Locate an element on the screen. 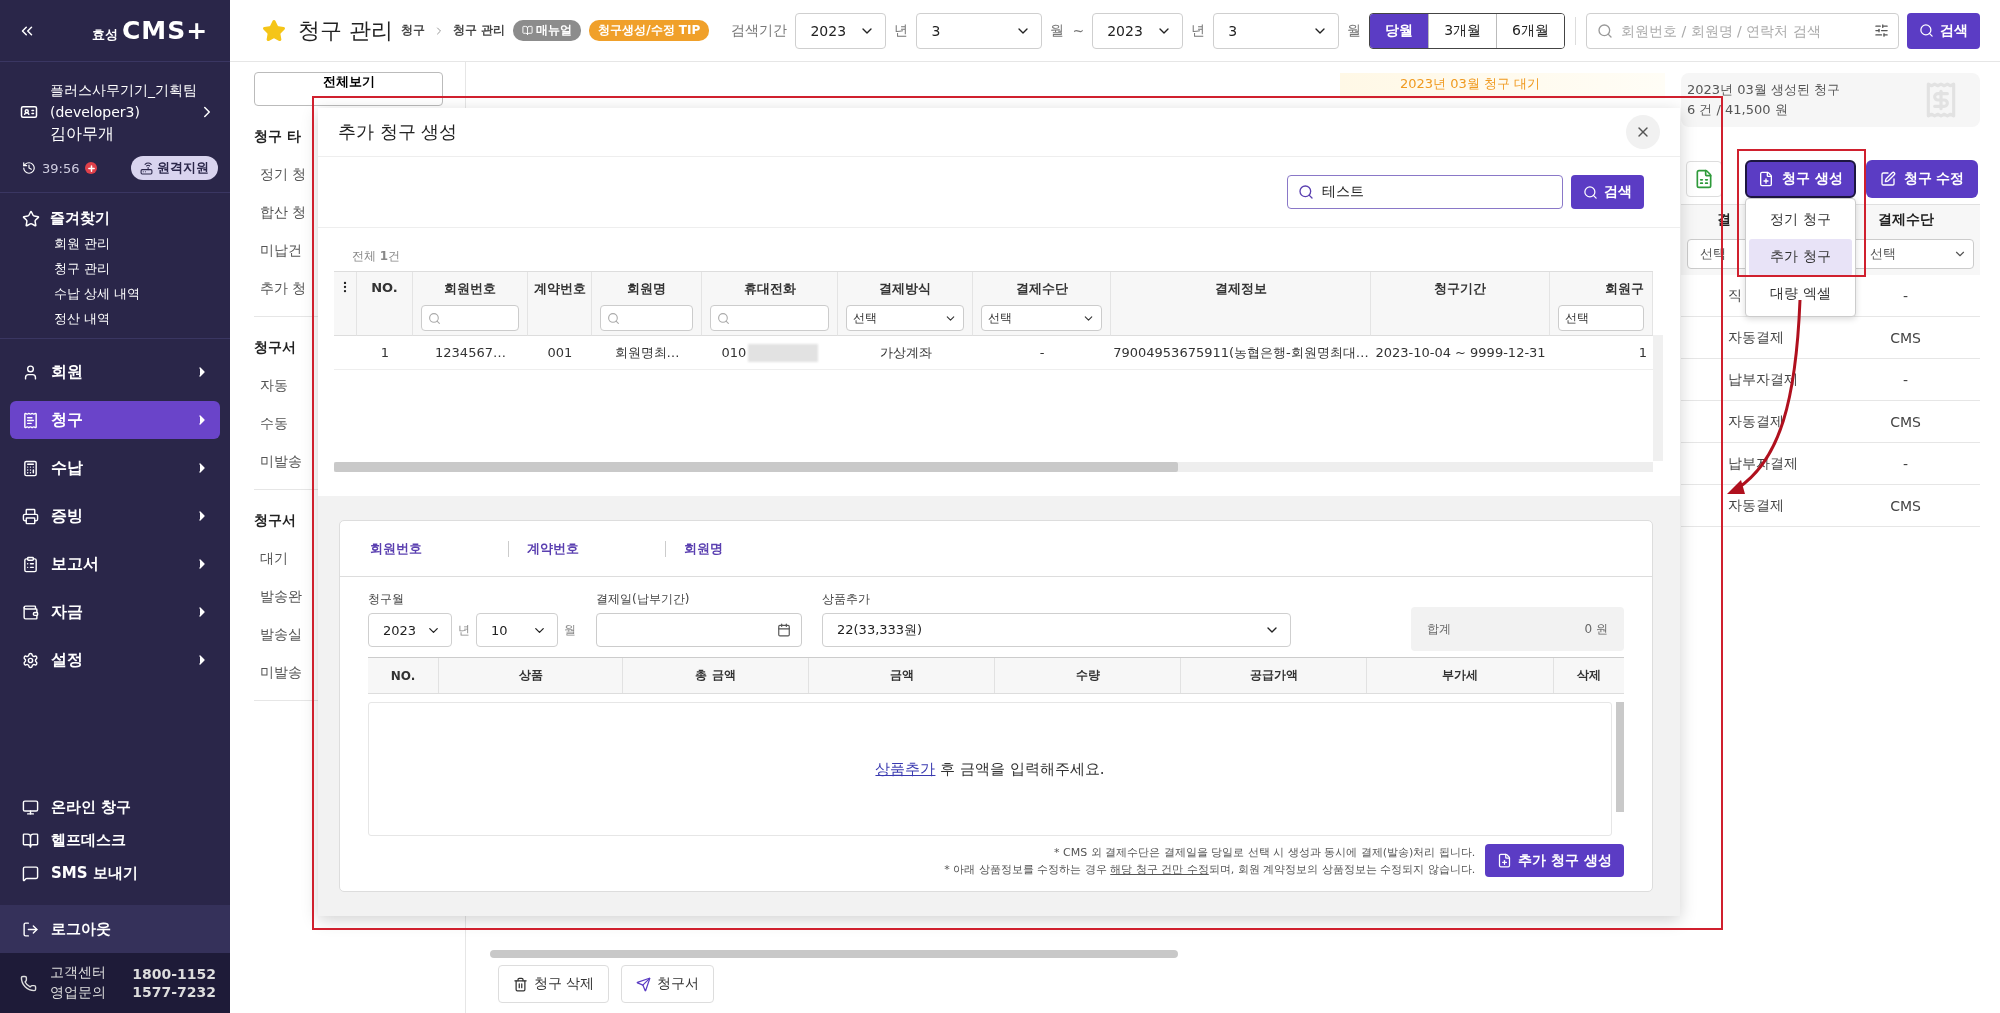 The height and width of the screenshot is (1013, 2000). nav-item: 청구 is located at coordinates (115, 420).